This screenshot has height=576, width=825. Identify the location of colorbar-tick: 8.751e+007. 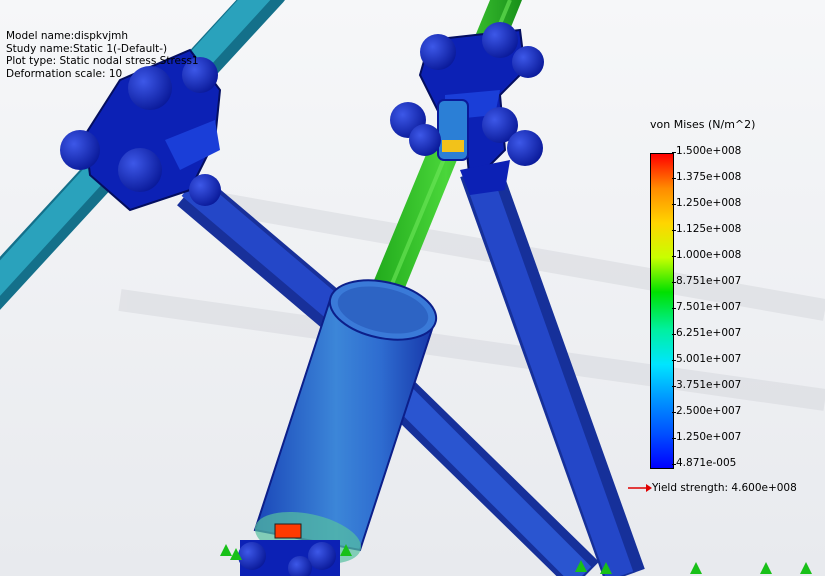
(706, 281).